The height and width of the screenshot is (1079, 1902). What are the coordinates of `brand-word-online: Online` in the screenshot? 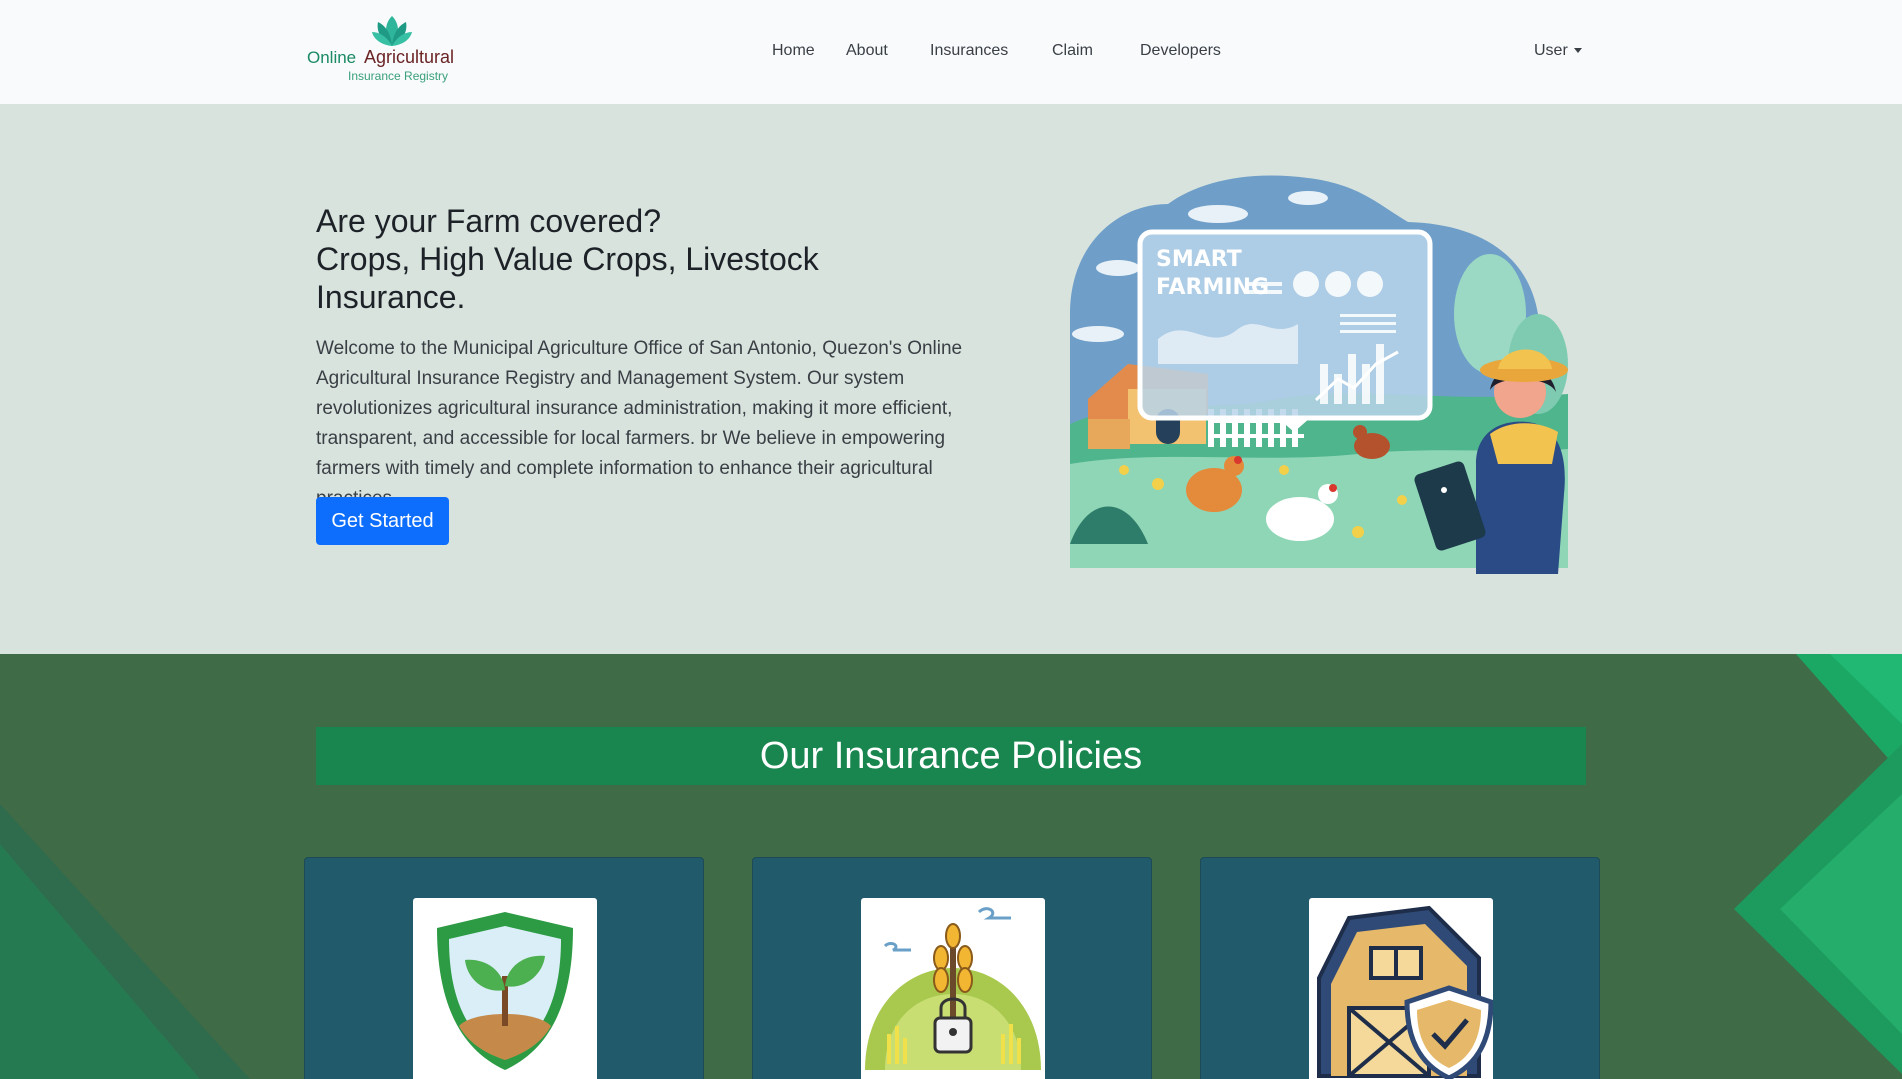 It's located at (332, 57).